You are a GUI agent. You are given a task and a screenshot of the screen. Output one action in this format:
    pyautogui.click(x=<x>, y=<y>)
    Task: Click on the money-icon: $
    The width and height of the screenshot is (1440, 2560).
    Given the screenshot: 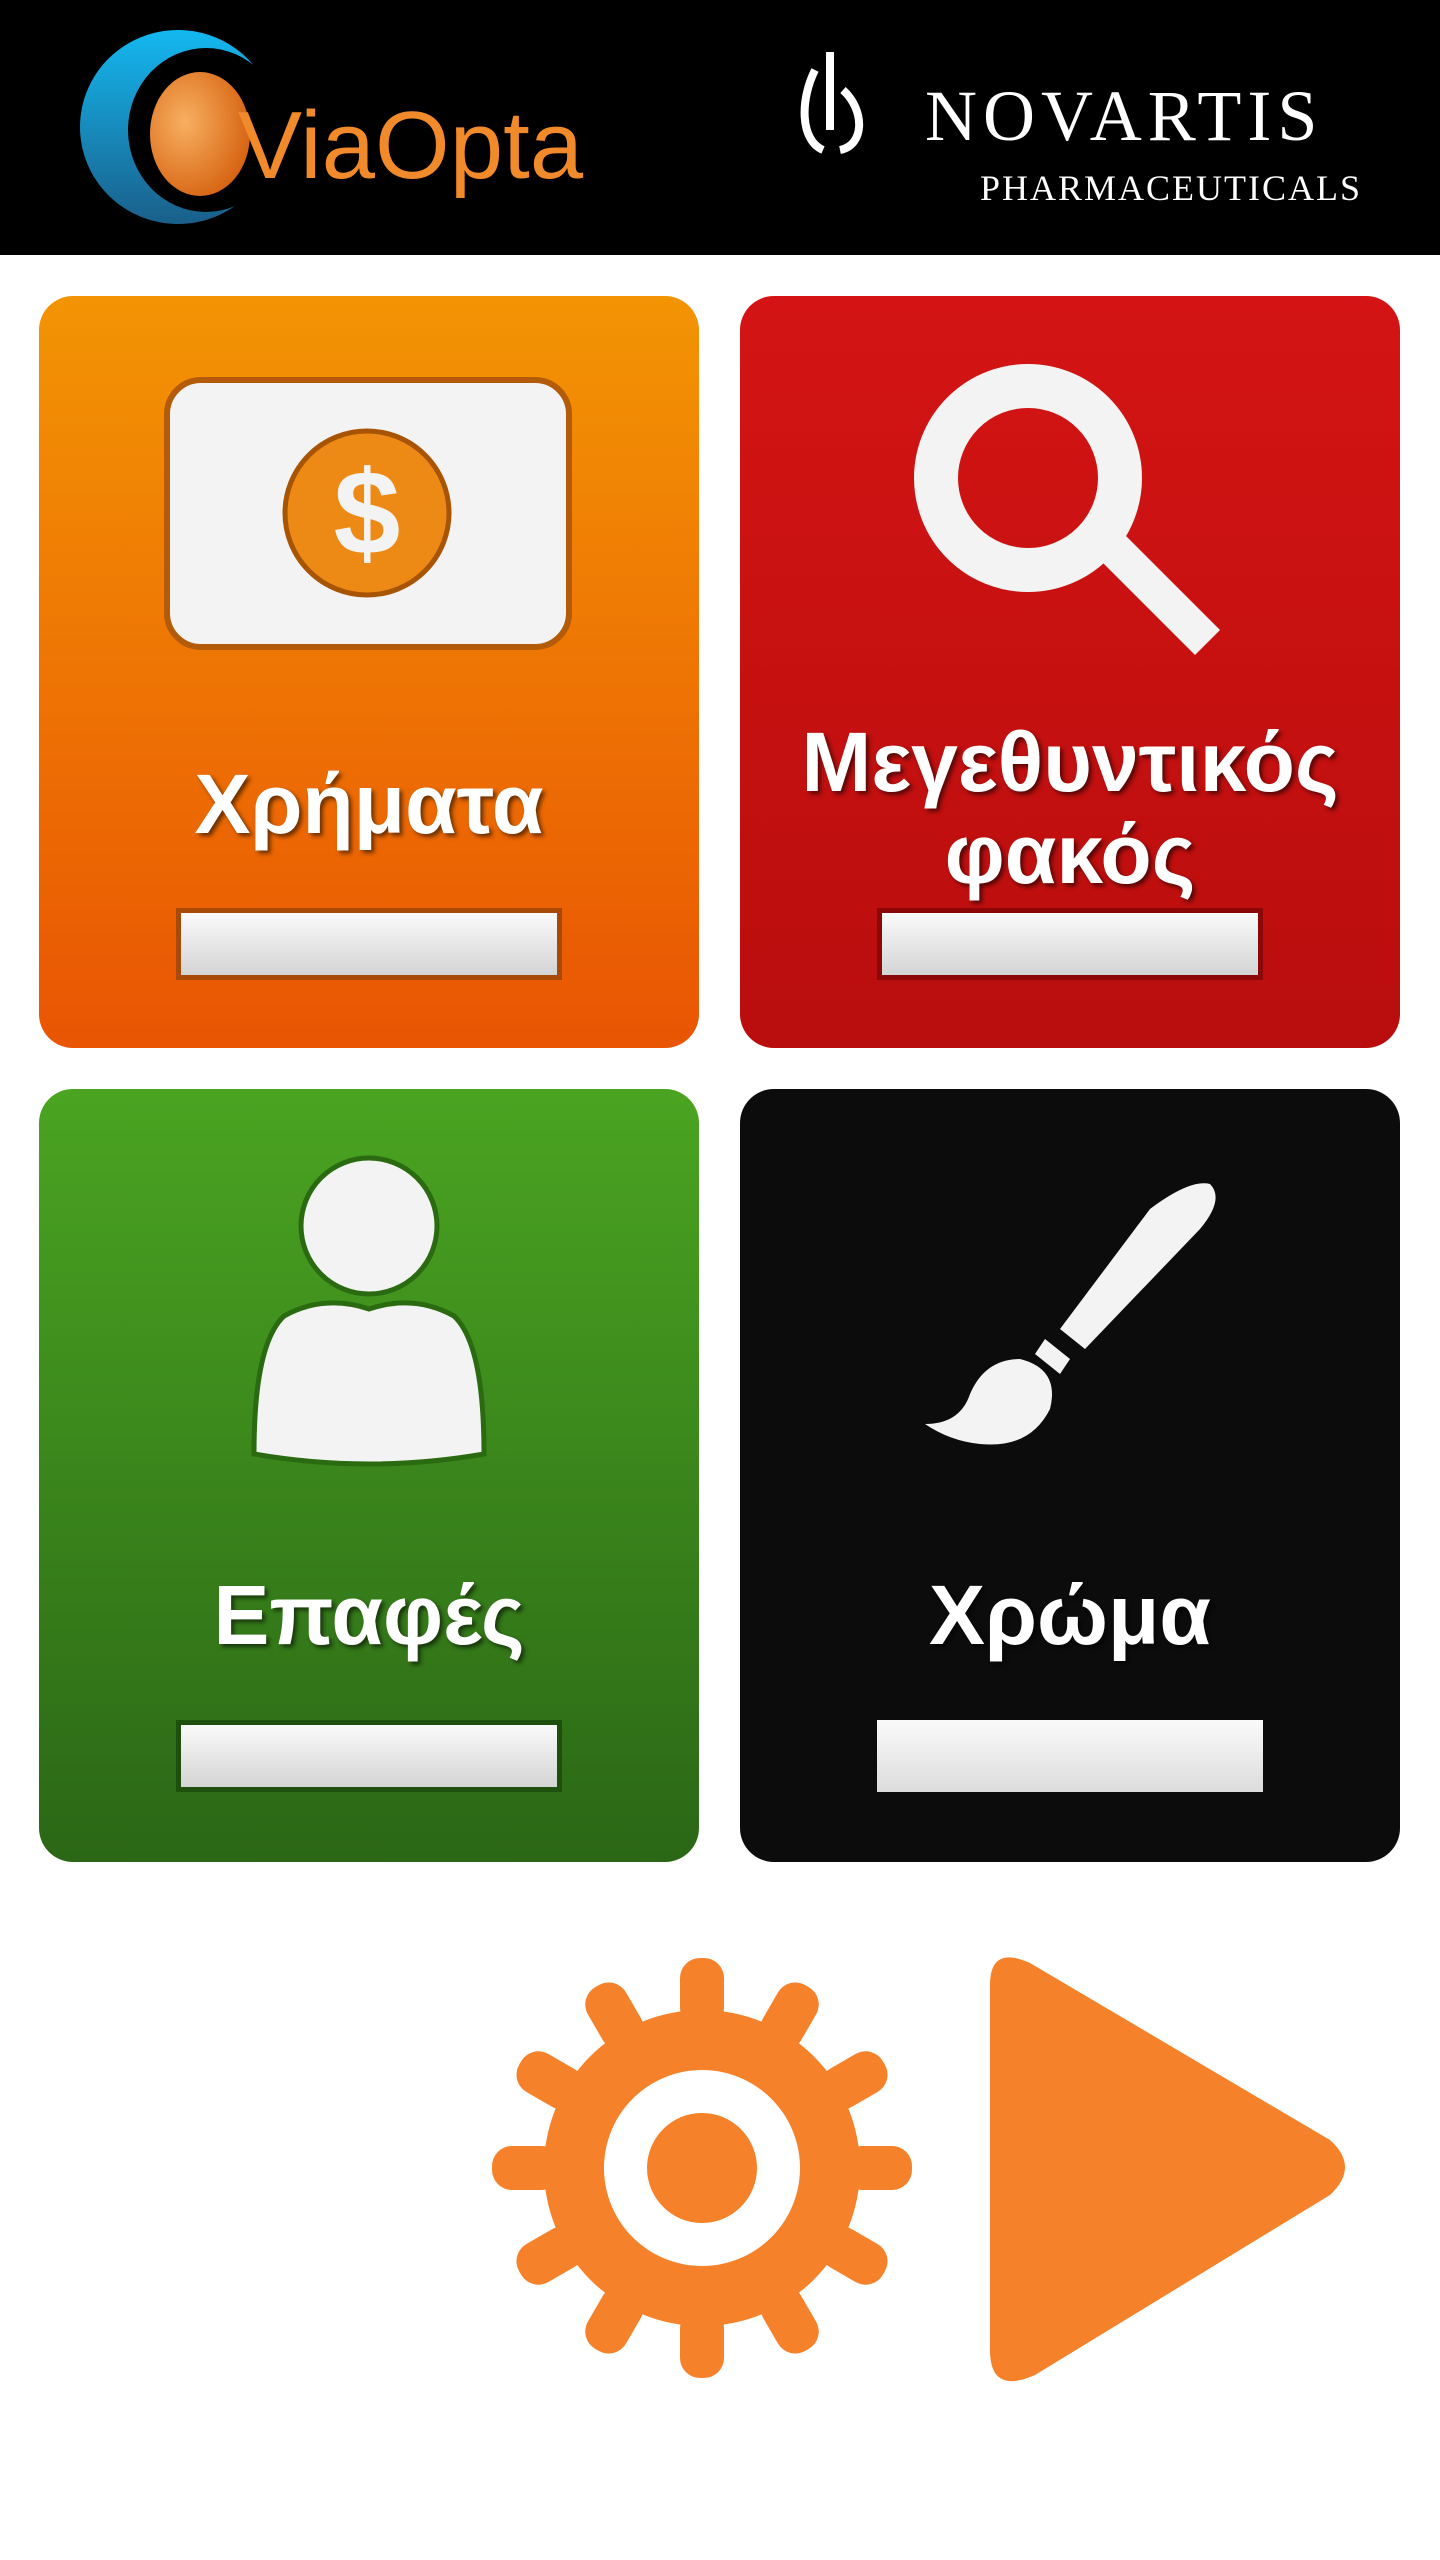 What is the action you would take?
    pyautogui.click(x=368, y=513)
    